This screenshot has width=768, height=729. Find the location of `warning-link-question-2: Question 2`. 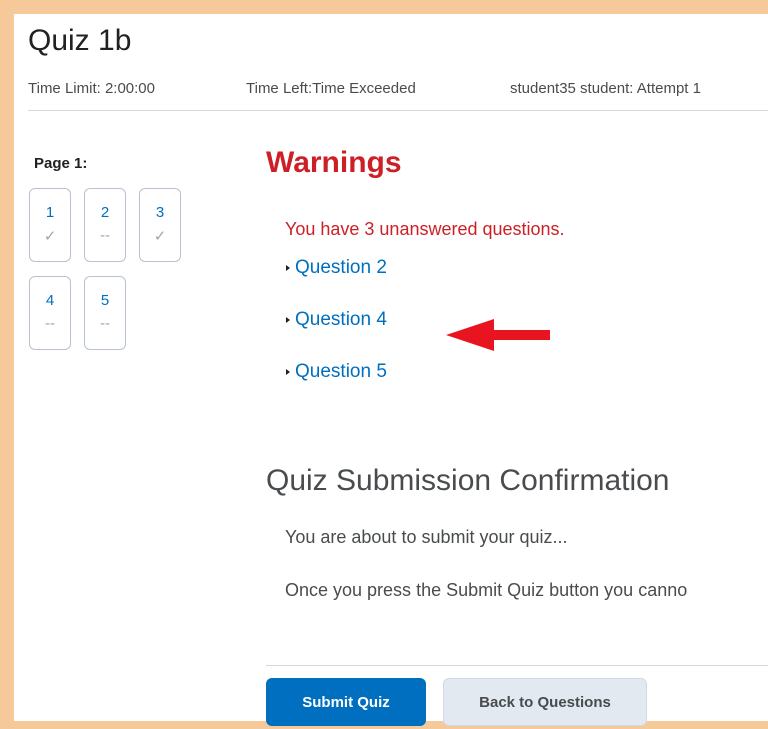

warning-link-question-2: Question 2 is located at coordinates (336, 268).